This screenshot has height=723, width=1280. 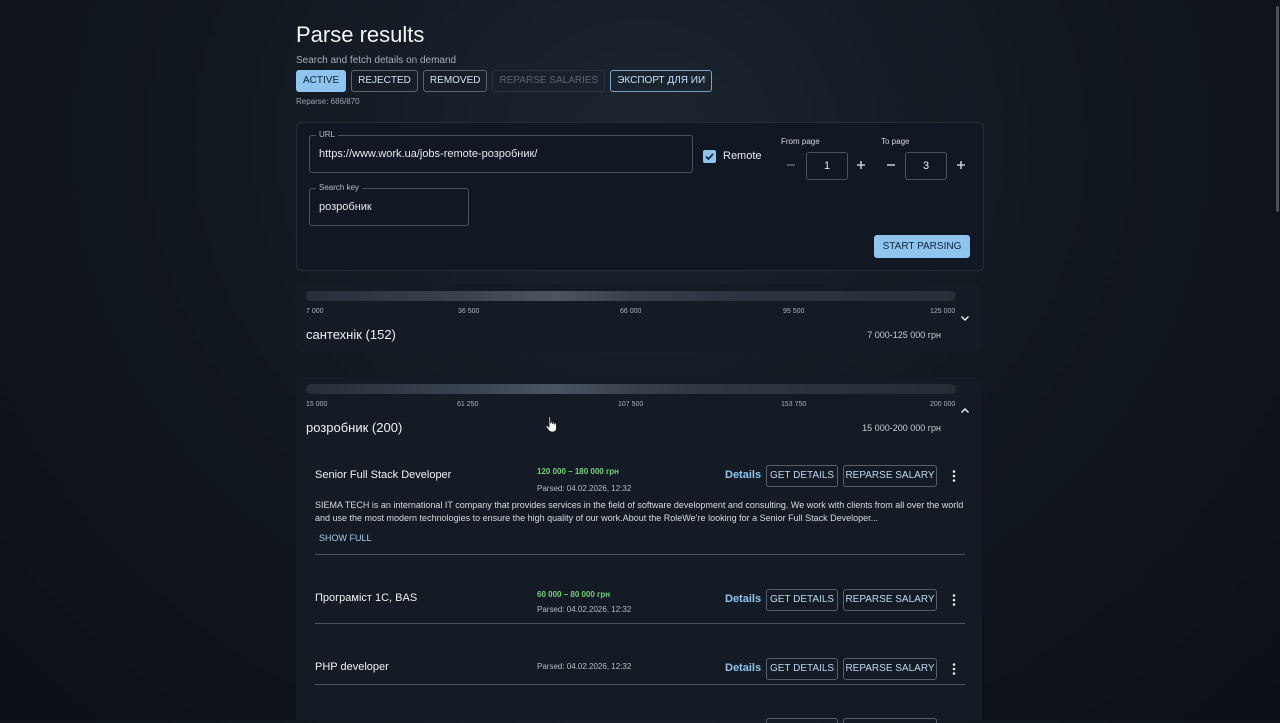 What do you see at coordinates (1277, 109) in the screenshot?
I see `page-scrollbar` at bounding box center [1277, 109].